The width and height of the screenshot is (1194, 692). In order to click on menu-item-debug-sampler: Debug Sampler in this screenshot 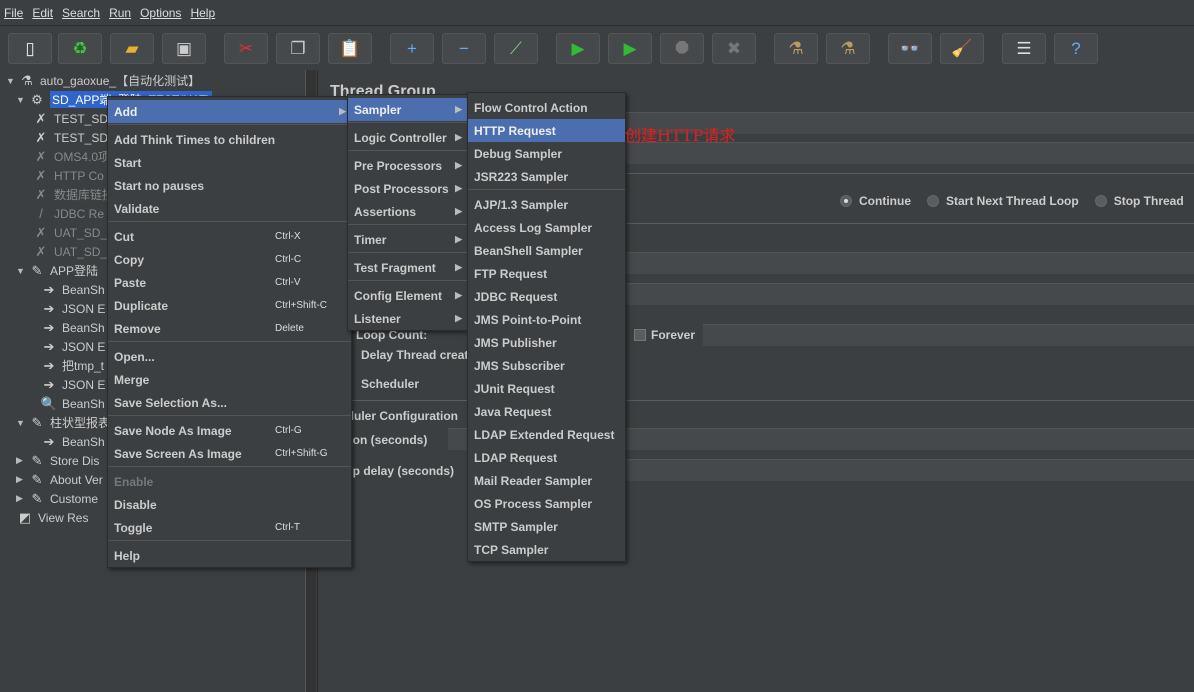, I will do `click(546, 153)`.